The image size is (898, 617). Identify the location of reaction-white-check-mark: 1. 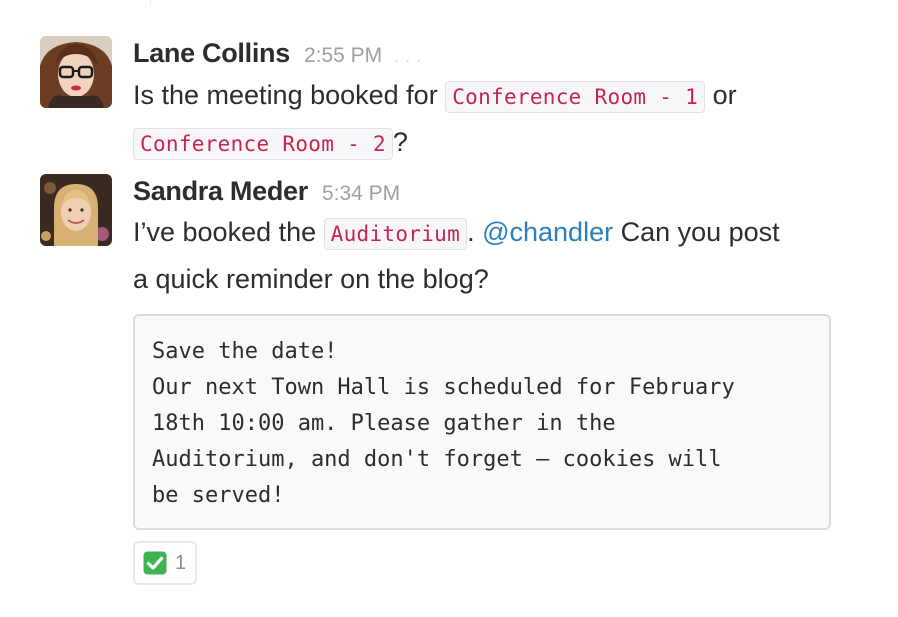
(165, 563).